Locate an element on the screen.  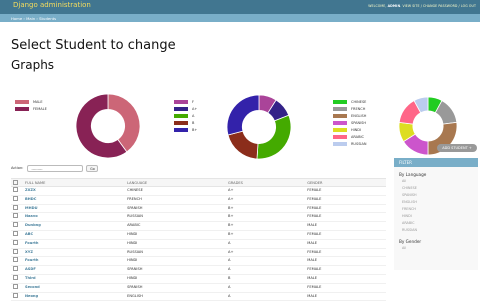
full-name-cell: BHDC is located at coordinates (74, 200).